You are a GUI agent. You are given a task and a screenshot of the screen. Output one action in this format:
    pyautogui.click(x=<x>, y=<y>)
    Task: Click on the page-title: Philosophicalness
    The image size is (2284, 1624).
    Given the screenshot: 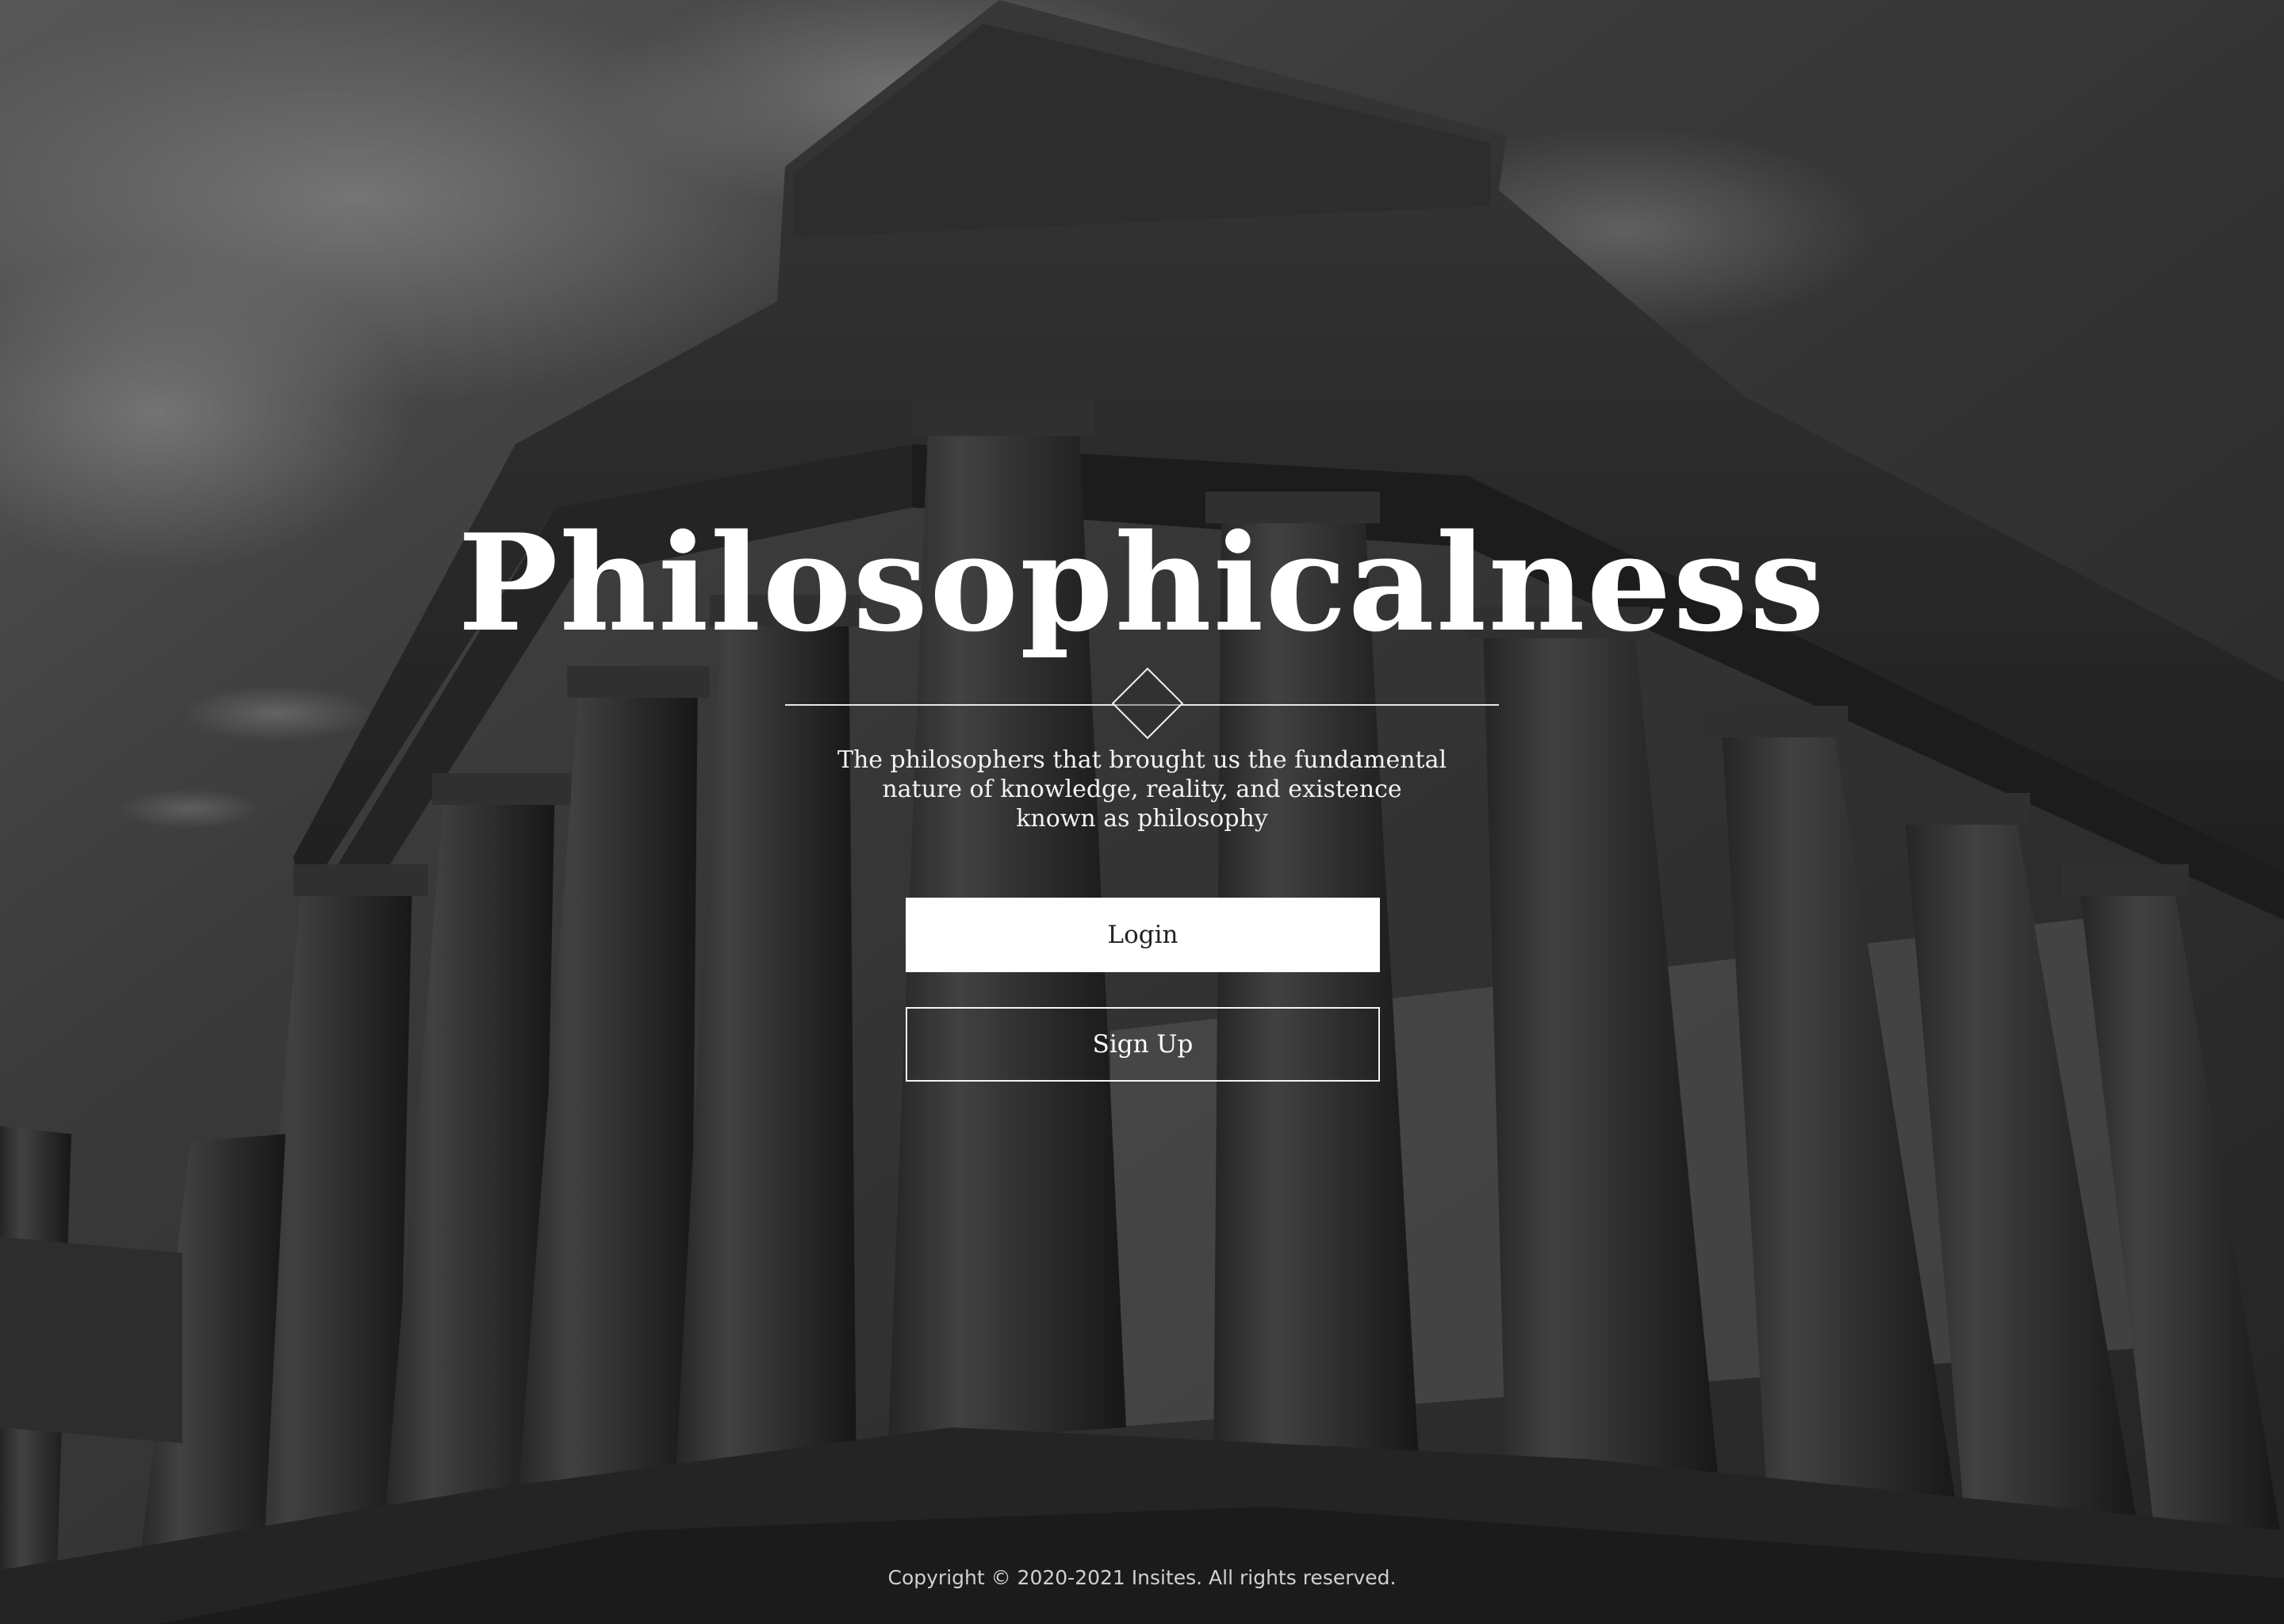 What is the action you would take?
    pyautogui.click(x=1142, y=582)
    